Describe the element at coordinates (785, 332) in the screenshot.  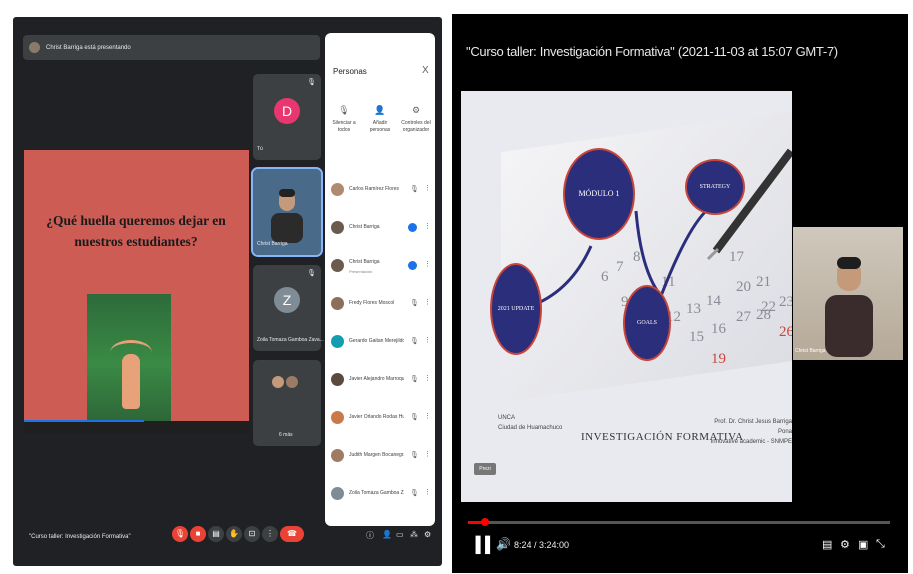
I see `svg-text: 26` at that location.